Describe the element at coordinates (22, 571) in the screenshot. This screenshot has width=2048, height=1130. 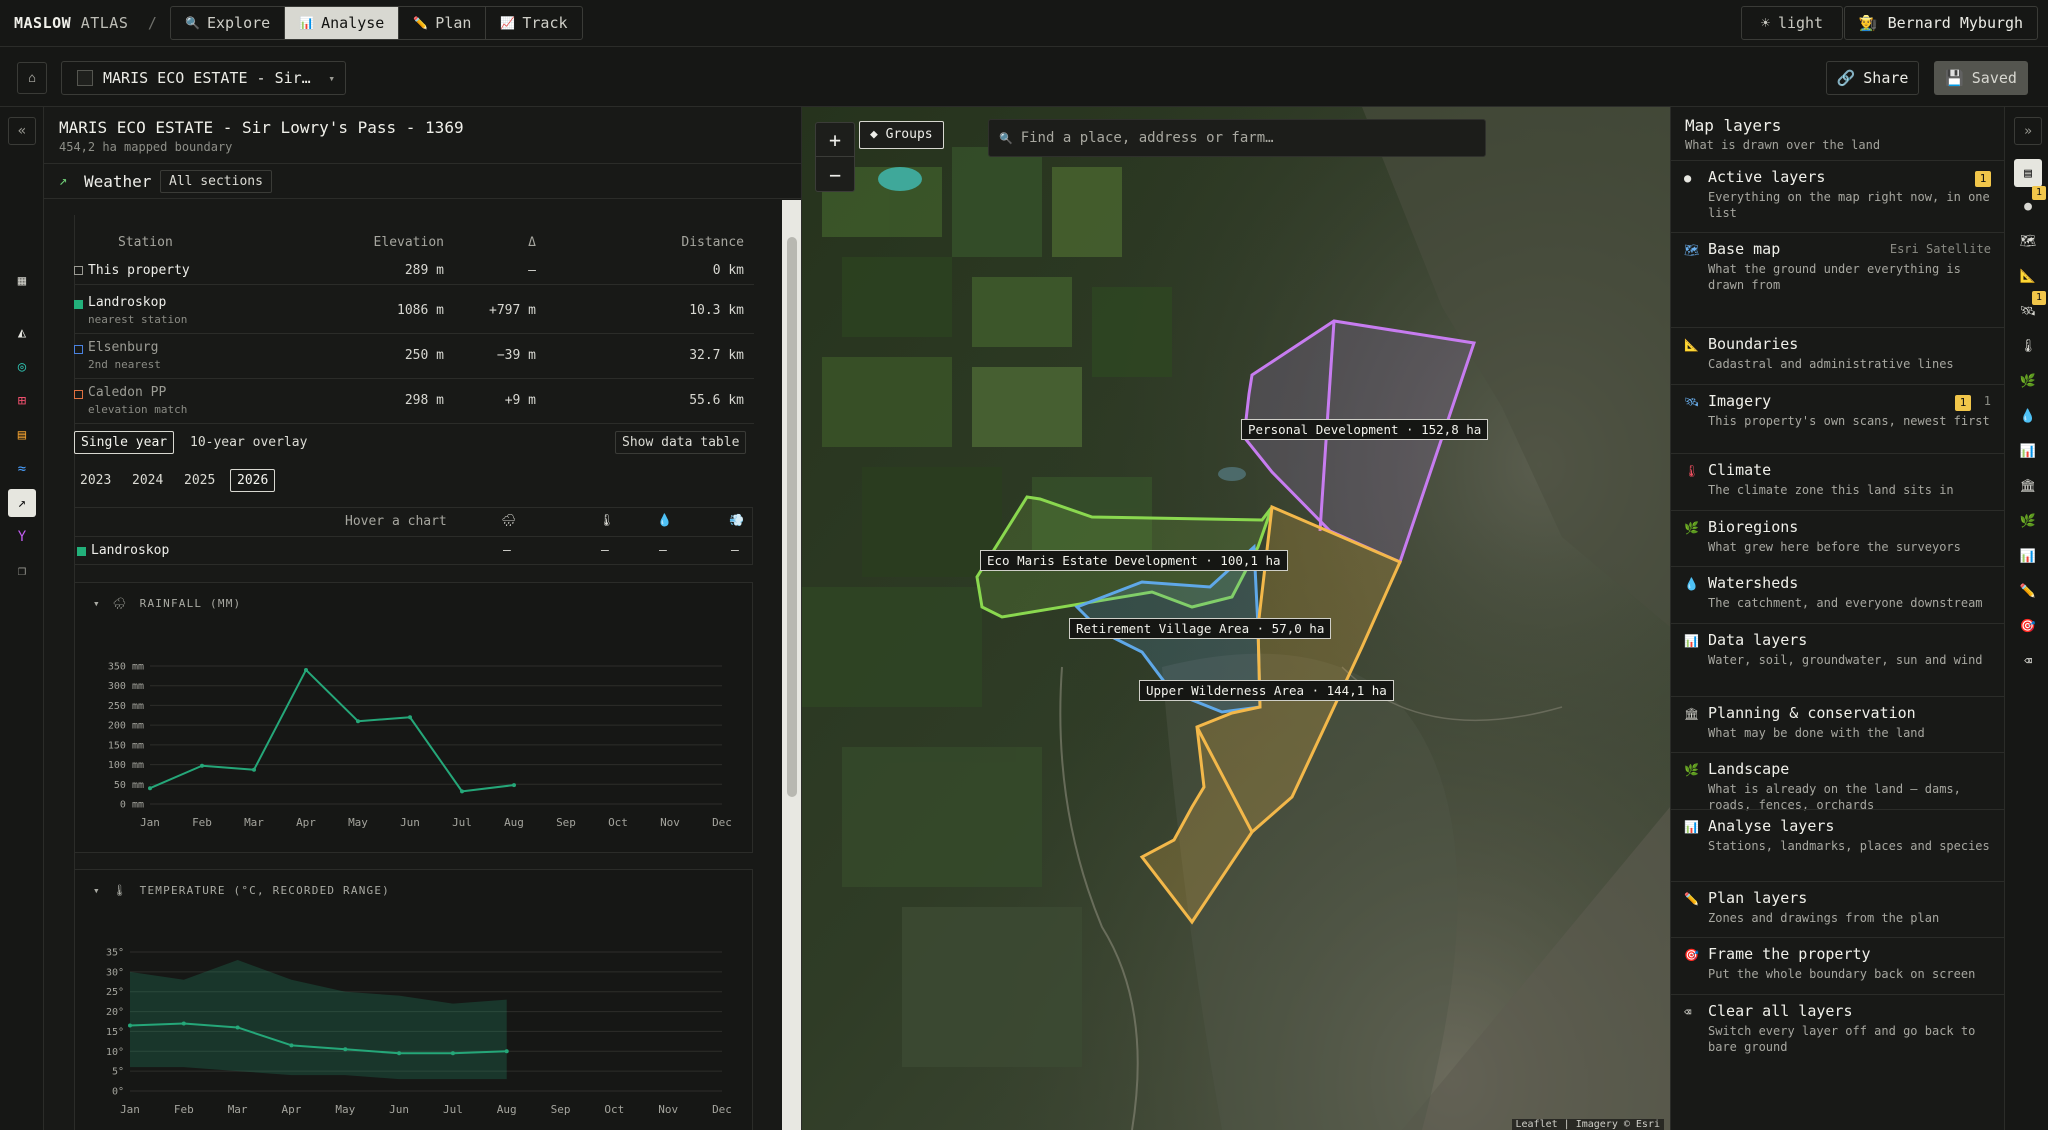
I see `rail-button-copy: ❐` at that location.